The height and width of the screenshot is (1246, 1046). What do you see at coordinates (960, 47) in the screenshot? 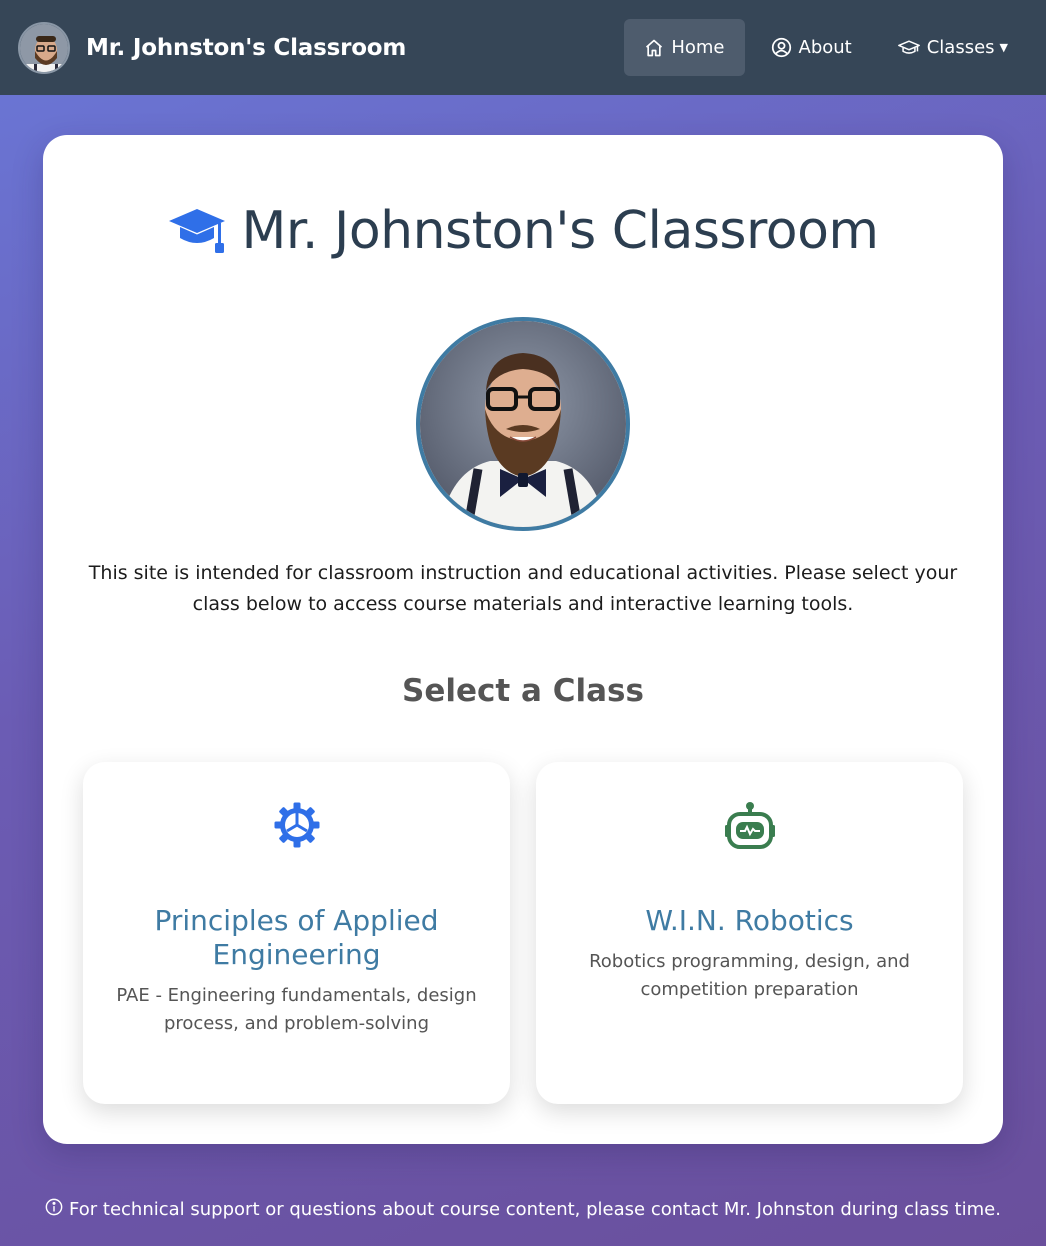
I see `nav-classes-label: Classes` at bounding box center [960, 47].